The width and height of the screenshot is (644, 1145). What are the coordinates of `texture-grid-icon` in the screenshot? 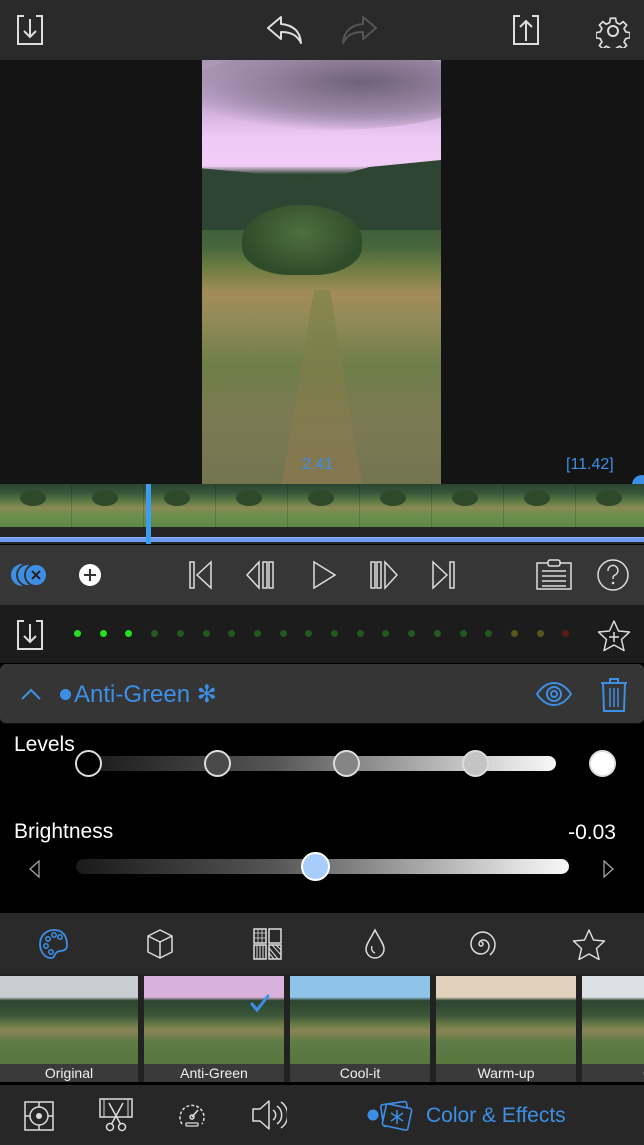 It's located at (267, 944).